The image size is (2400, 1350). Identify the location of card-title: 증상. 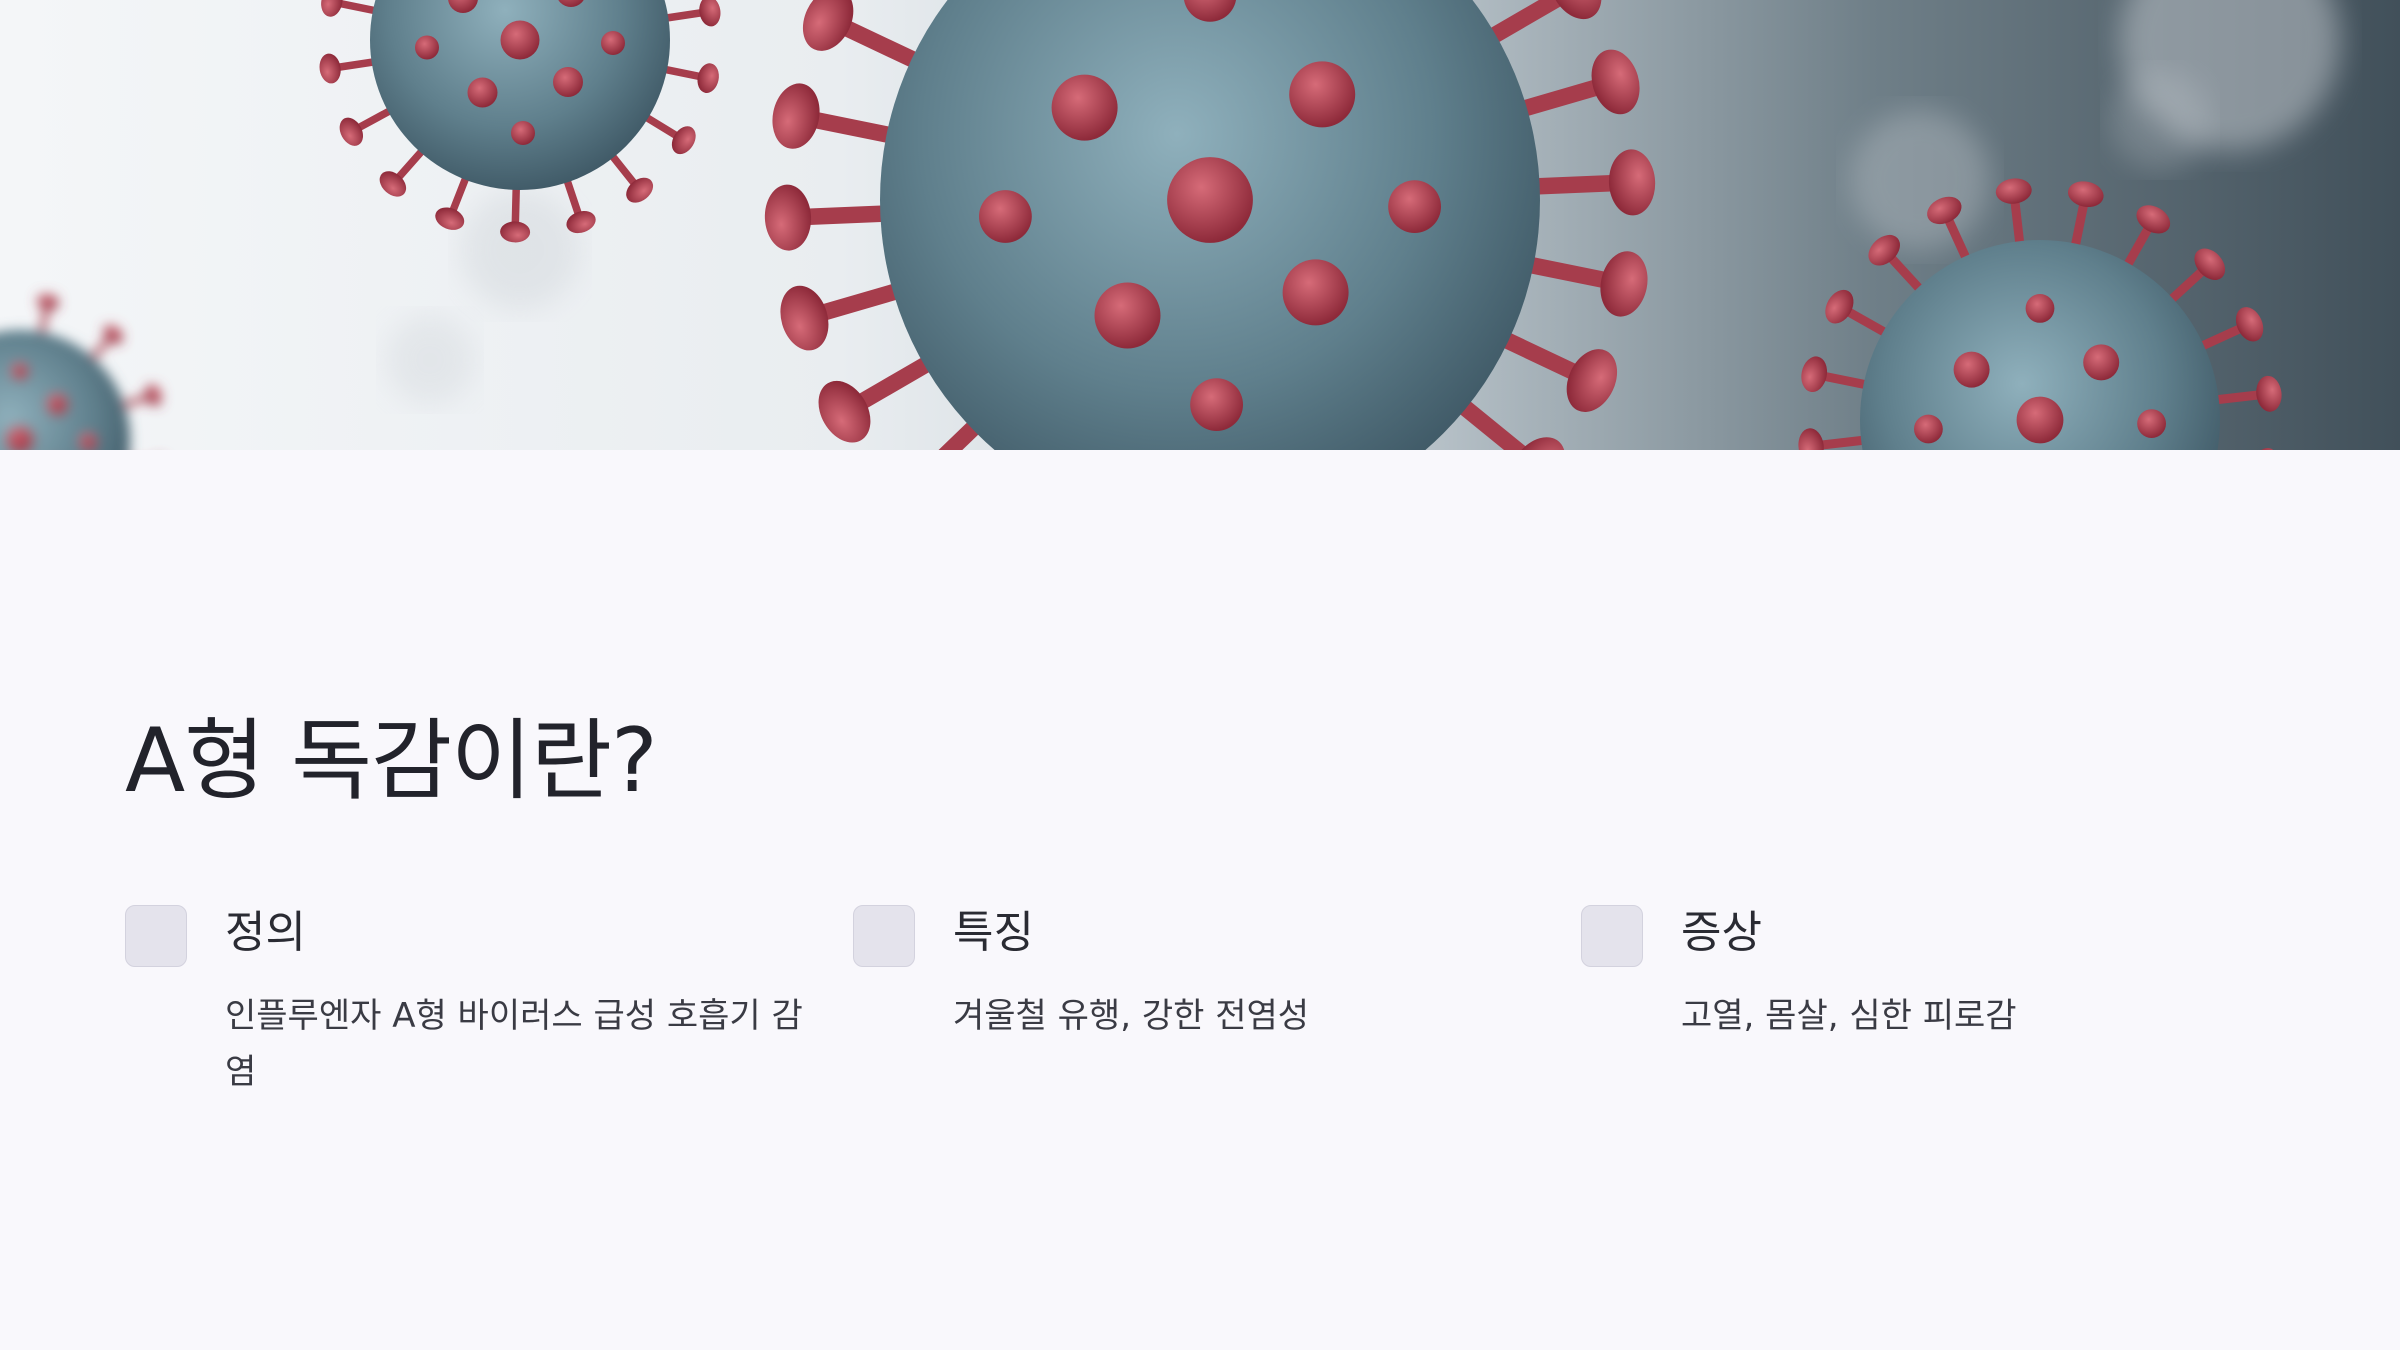
(1721, 932).